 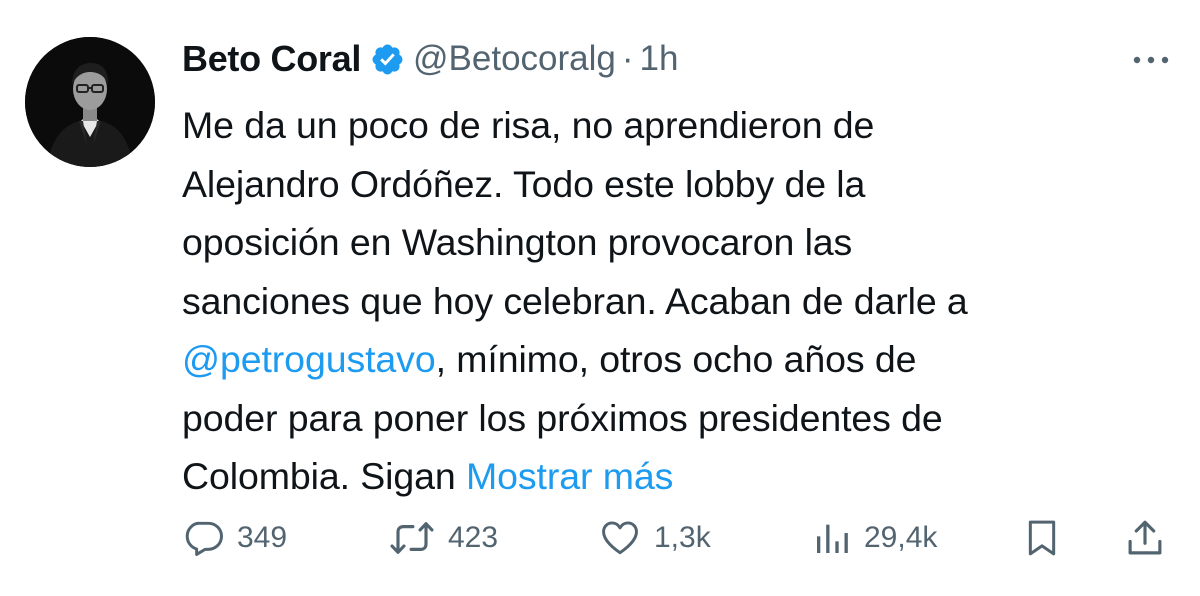 I want to click on tweet-timestamp: 1h, so click(x=659, y=59).